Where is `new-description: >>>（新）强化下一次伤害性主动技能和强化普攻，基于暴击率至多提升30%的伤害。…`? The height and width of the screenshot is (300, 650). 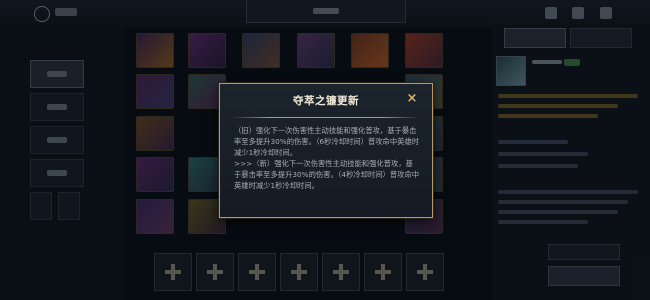 new-description: >>>（新）强化下一次伤害性主动技能和强化普攻，基于暴击率至多提升30%的伤害。… is located at coordinates (327, 174).